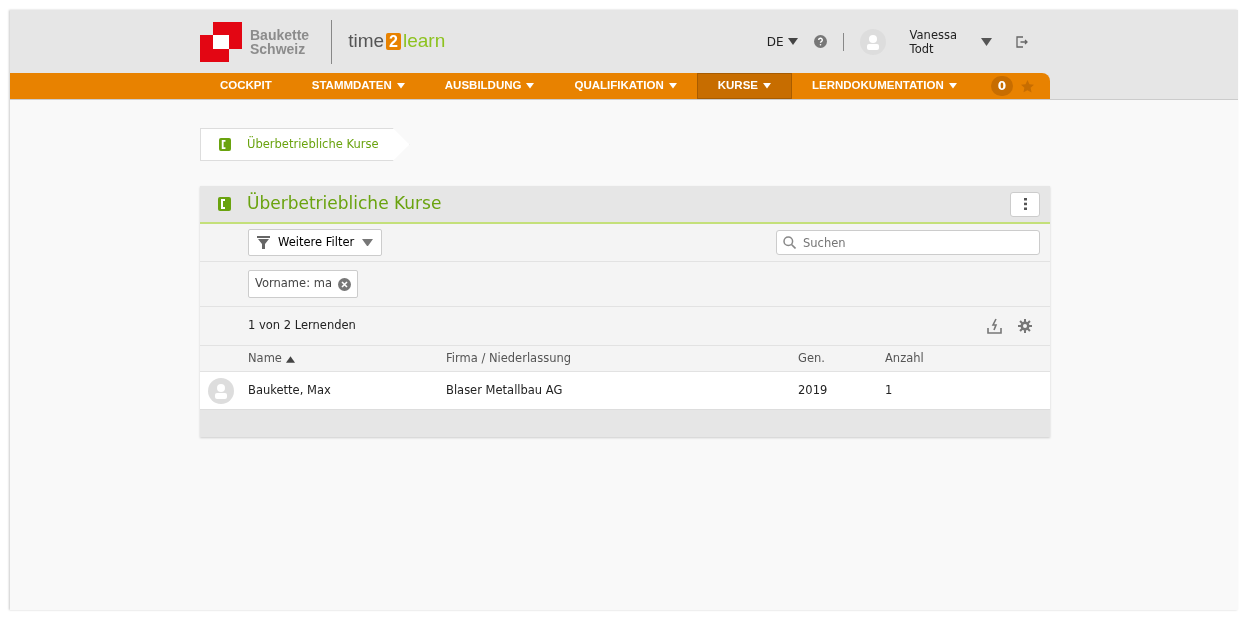 This screenshot has width=1248, height=618. What do you see at coordinates (344, 284) in the screenshot?
I see `remove-icon` at bounding box center [344, 284].